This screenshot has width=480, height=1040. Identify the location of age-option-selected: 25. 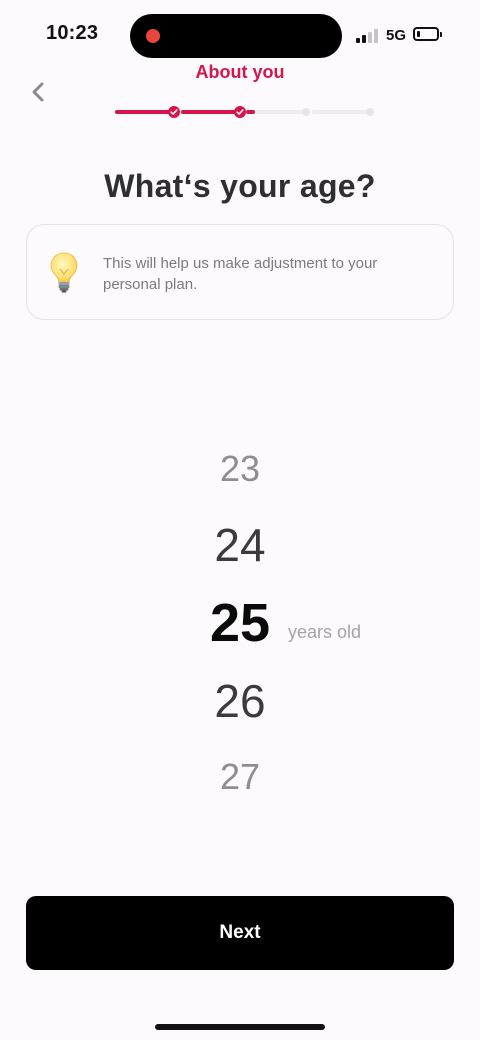
(240, 623).